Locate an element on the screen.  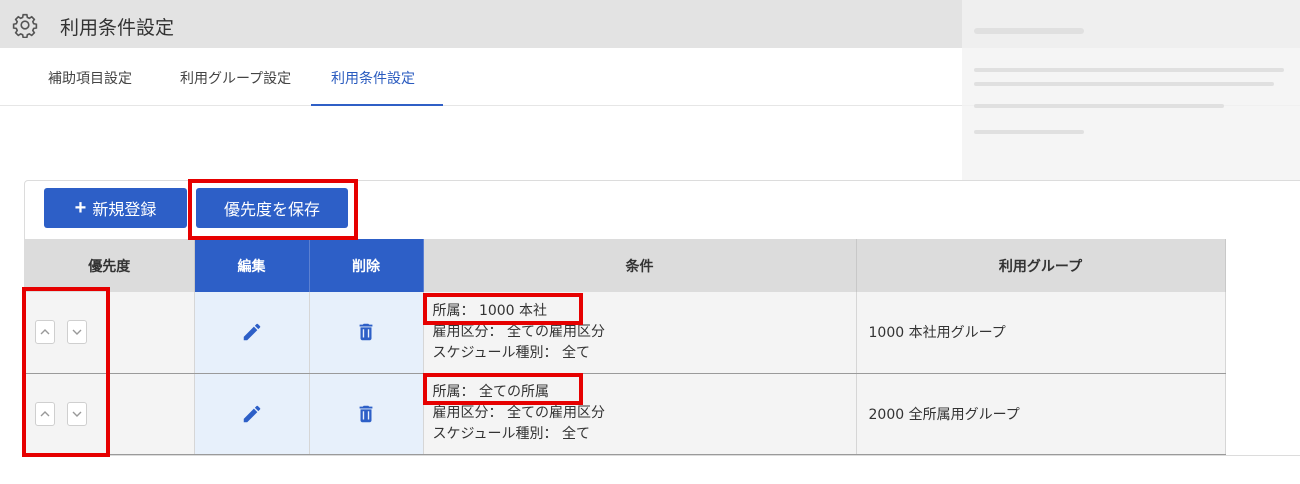
column-header-delete: 削除 is located at coordinates (366, 265).